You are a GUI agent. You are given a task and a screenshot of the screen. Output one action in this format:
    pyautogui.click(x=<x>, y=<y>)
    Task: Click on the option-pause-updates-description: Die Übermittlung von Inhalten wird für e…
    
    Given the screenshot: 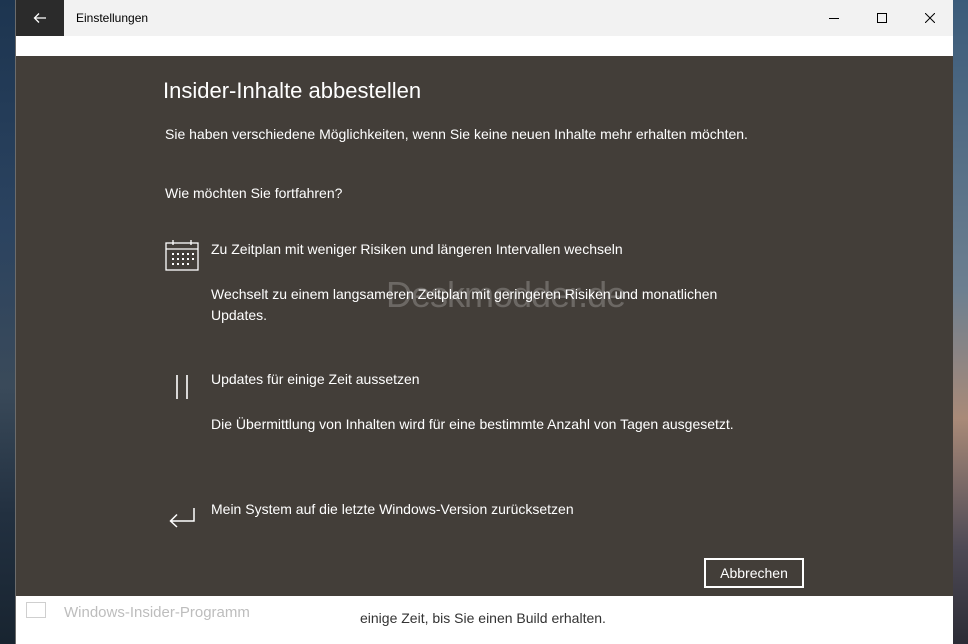 What is the action you would take?
    pyautogui.click(x=472, y=424)
    